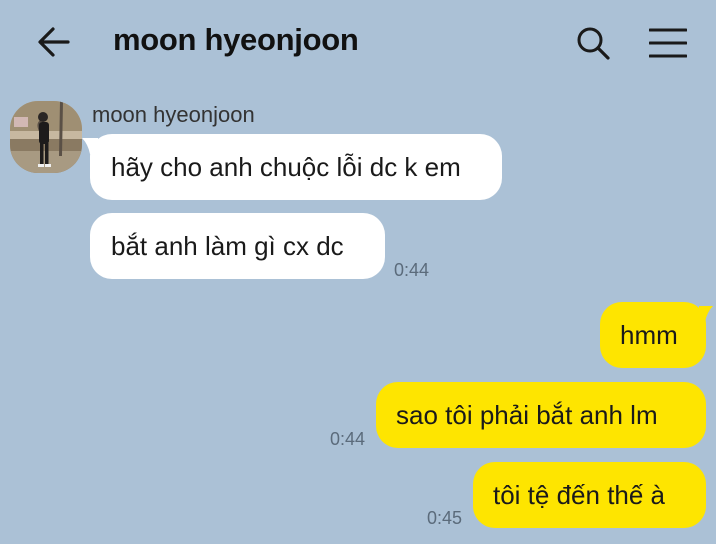 The image size is (716, 544). I want to click on hamburger-menu-icon, so click(668, 43).